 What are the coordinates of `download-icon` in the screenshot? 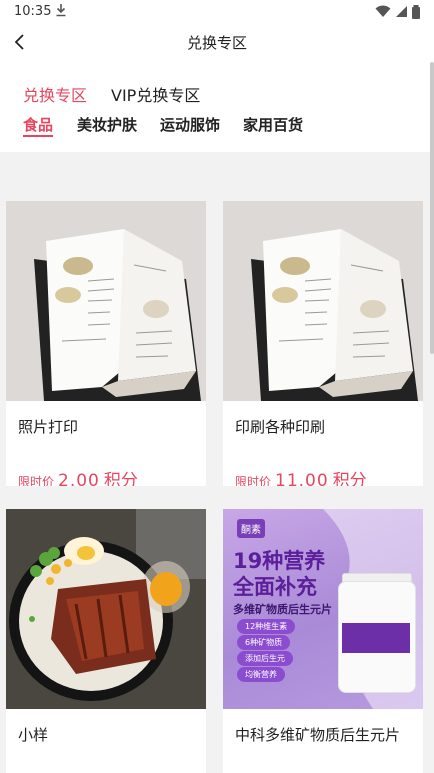 It's located at (61, 12).